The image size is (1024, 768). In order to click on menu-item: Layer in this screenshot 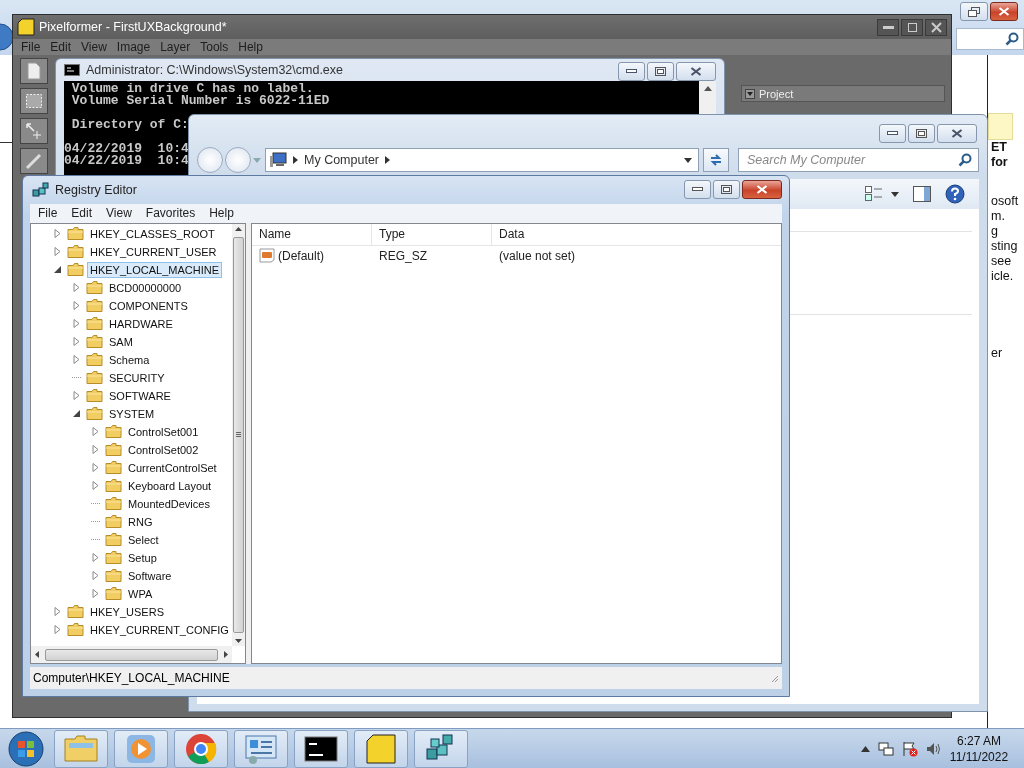, I will do `click(175, 47)`.